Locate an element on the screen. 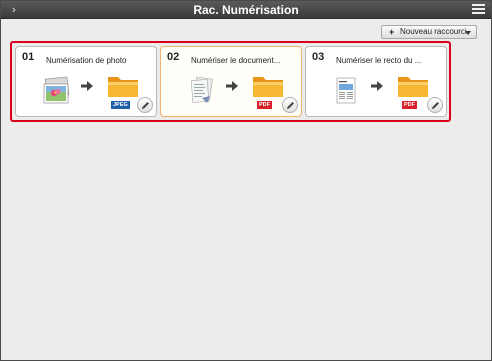 The image size is (492, 361). shortcut-number: 03 is located at coordinates (318, 57).